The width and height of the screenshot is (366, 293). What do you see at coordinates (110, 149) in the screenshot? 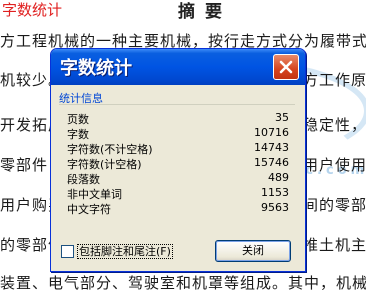
I see `stat-label: 字符数(不计空格)` at bounding box center [110, 149].